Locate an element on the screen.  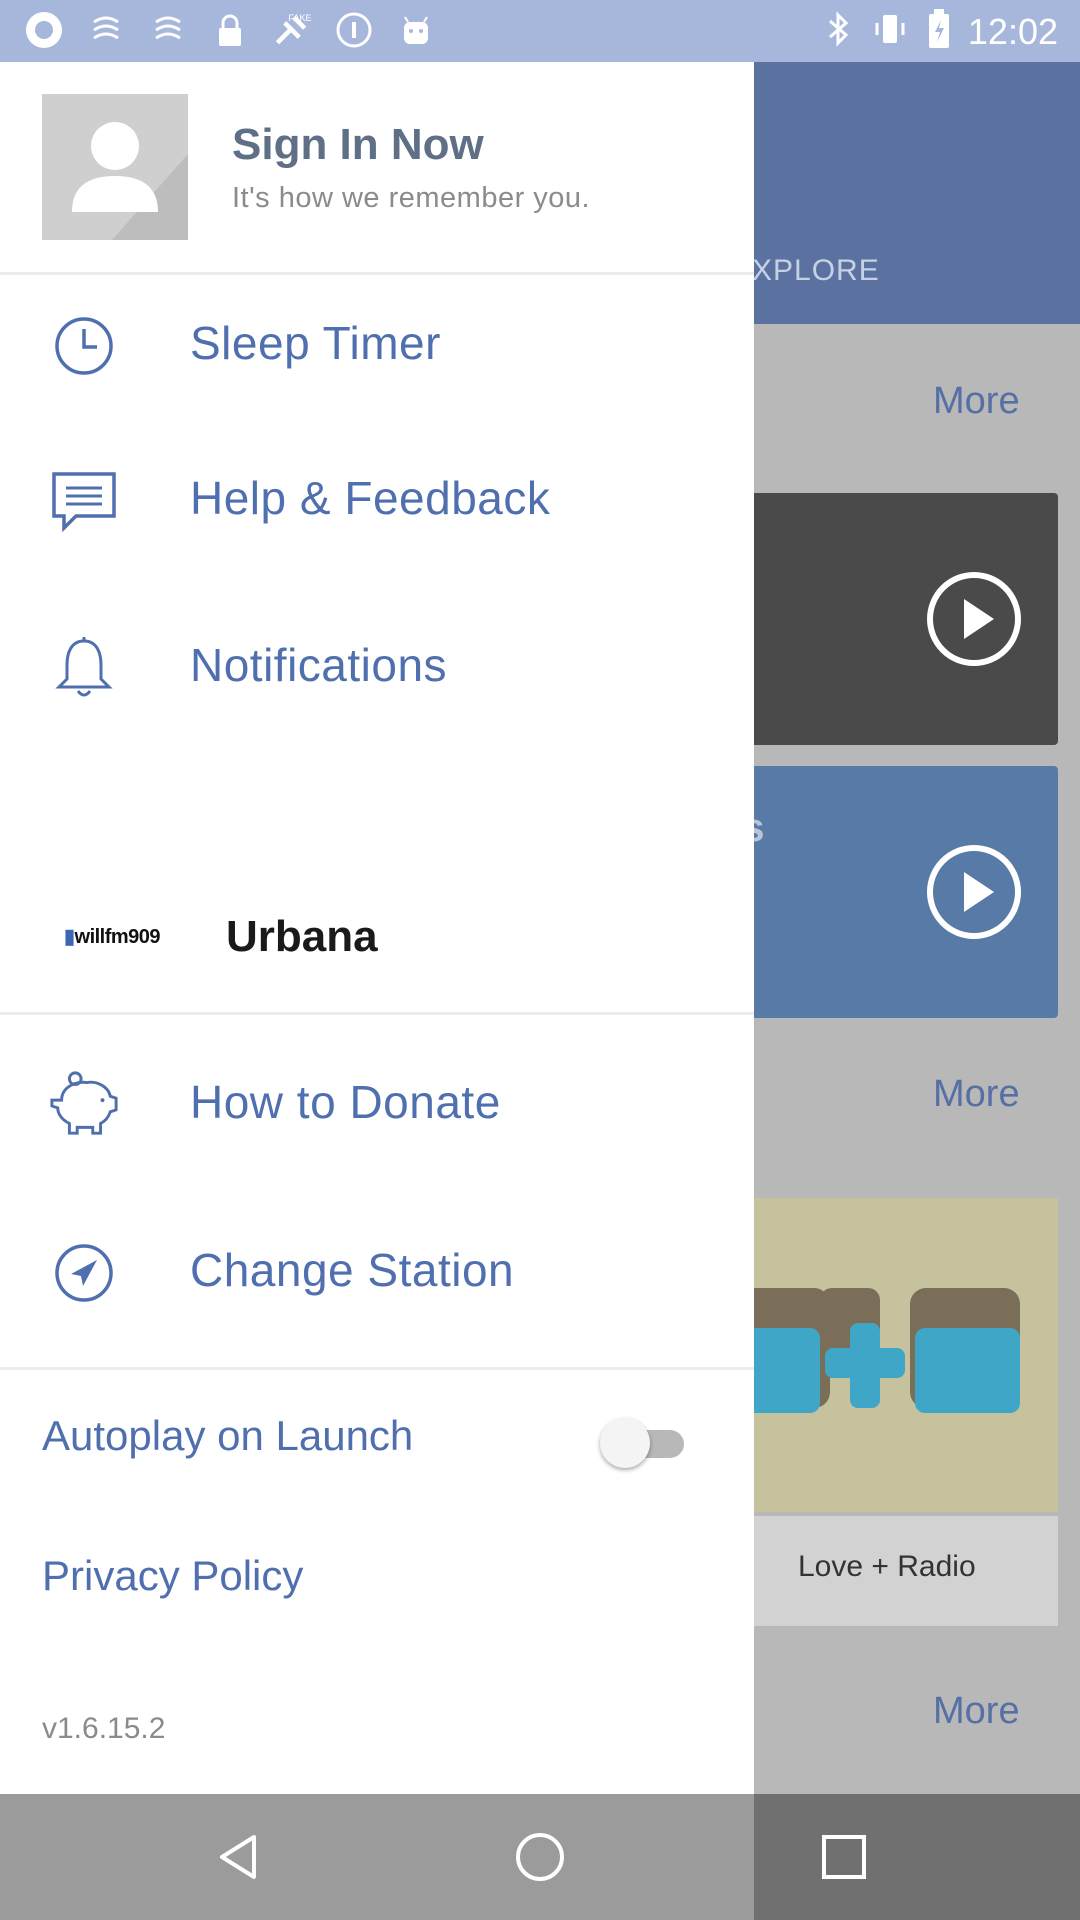
autoplay-label: Autoplay on Launch is located at coordinates (228, 1435).